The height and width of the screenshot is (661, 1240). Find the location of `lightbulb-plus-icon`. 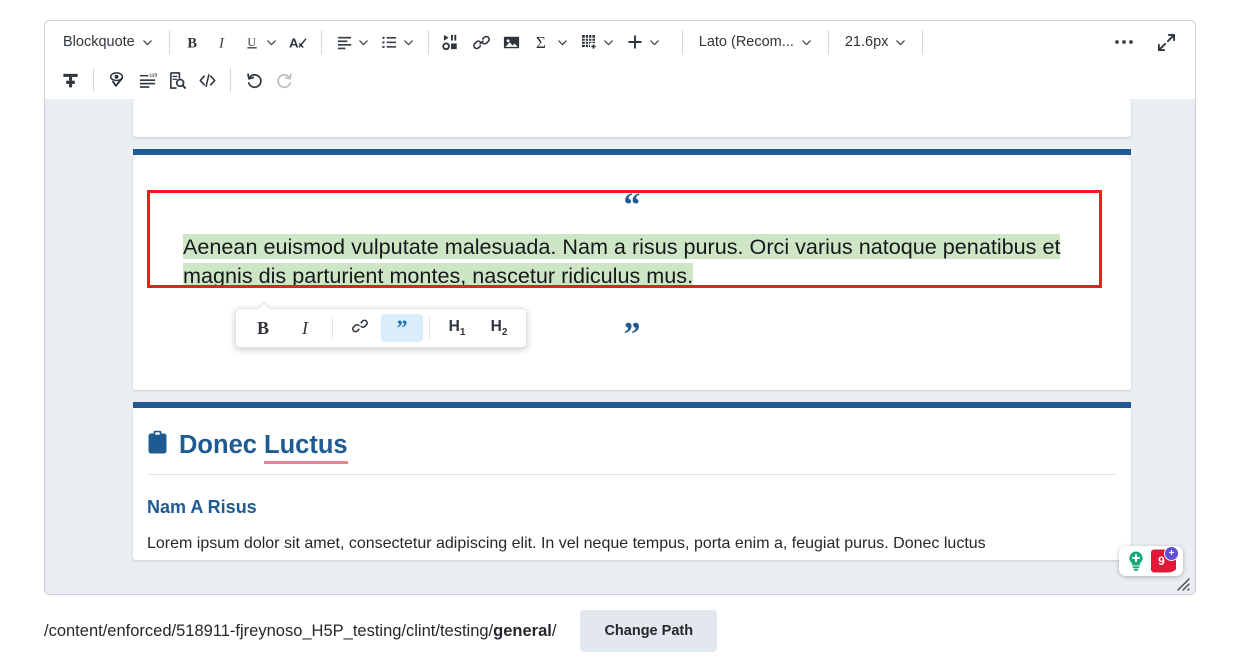

lightbulb-plus-icon is located at coordinates (1136, 561).